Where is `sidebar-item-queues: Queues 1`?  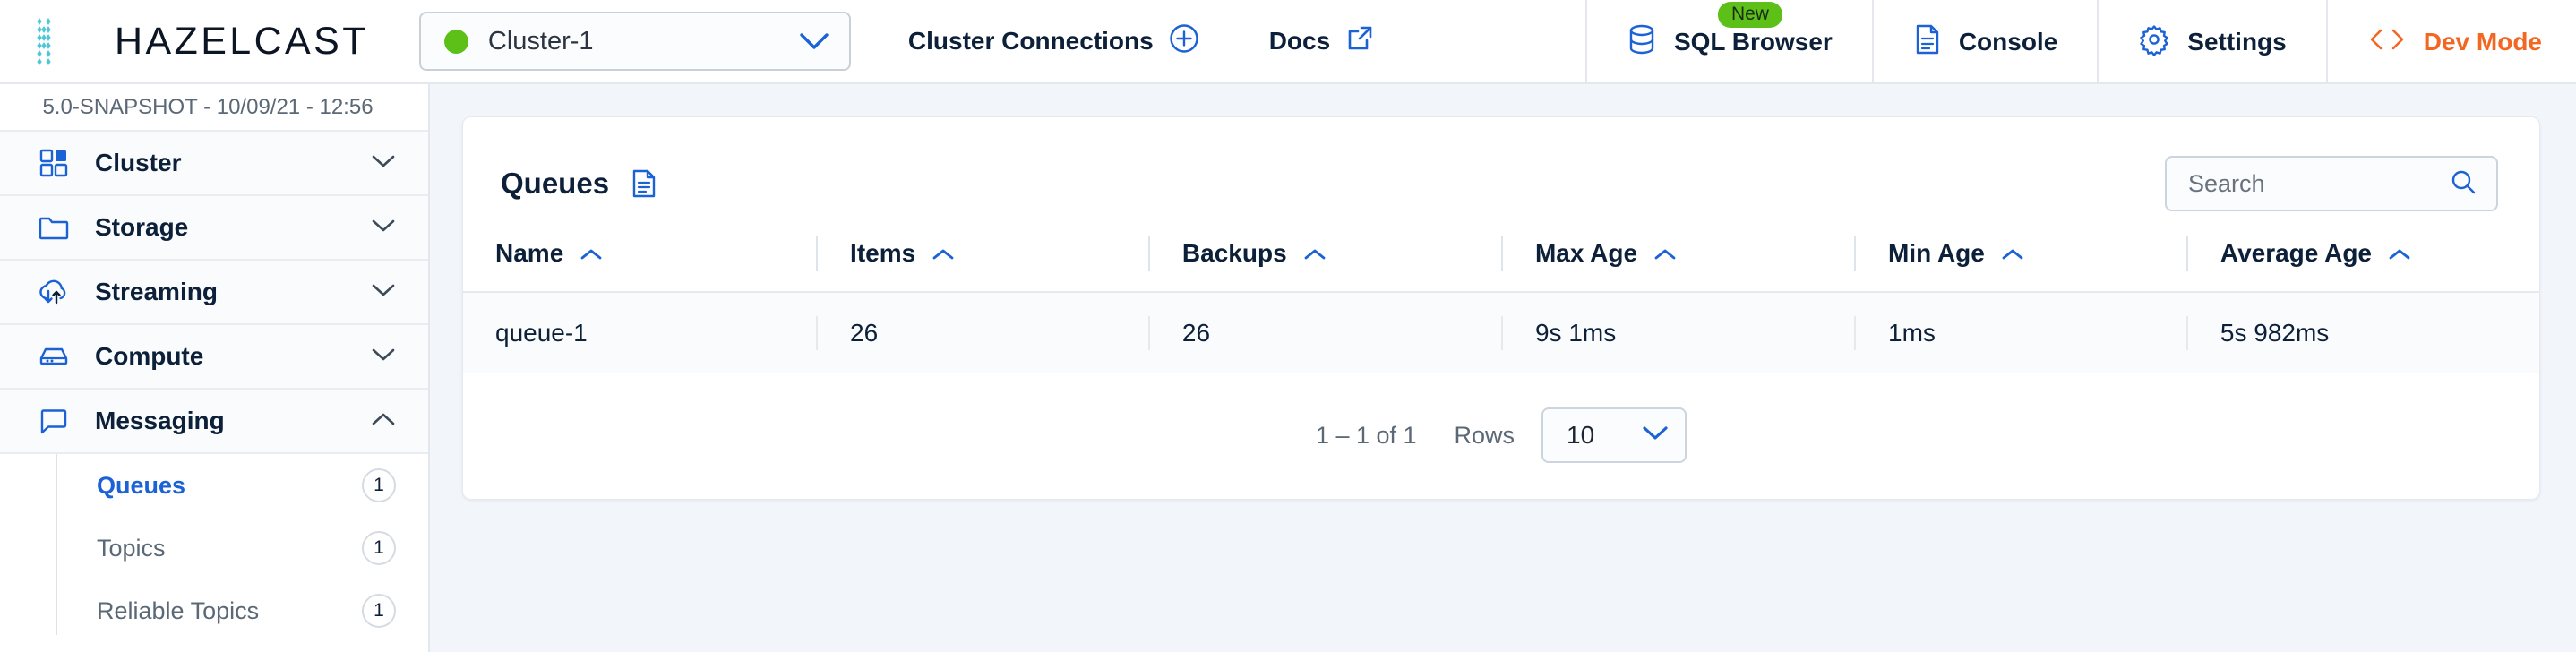
sidebar-item-queues: Queues 1 is located at coordinates (242, 486).